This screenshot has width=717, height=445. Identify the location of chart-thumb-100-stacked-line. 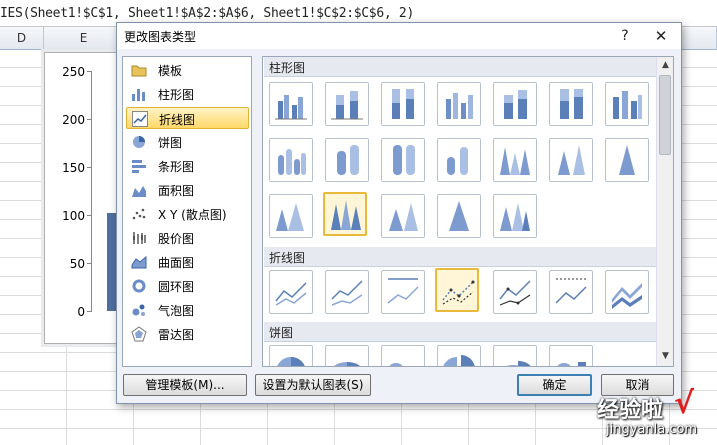
(403, 292).